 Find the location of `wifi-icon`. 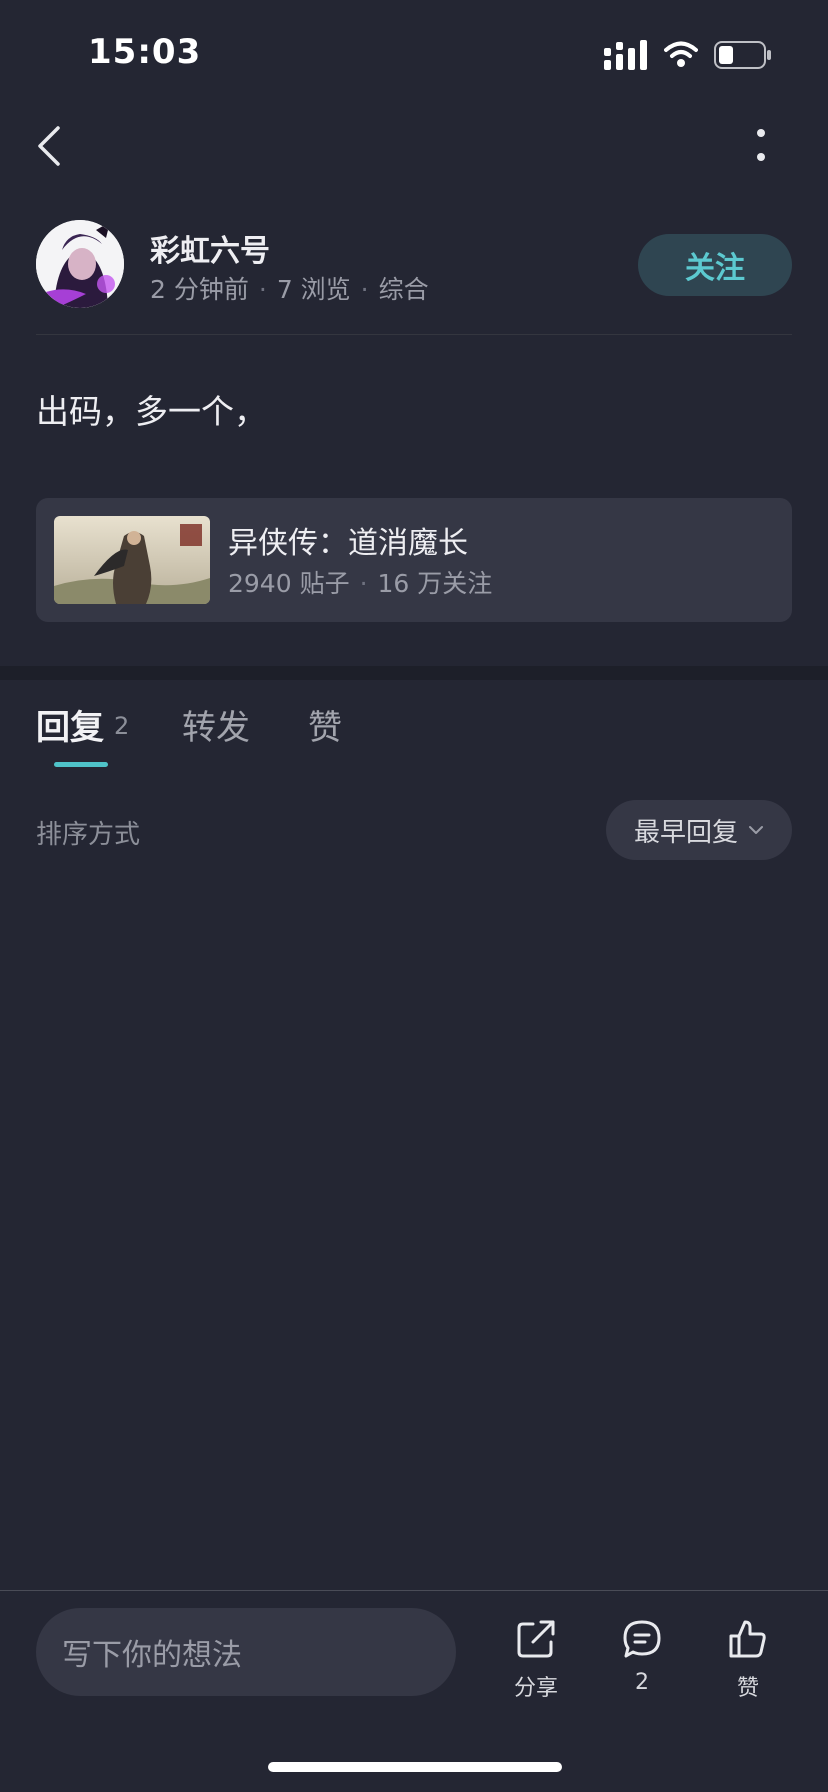

wifi-icon is located at coordinates (681, 54).